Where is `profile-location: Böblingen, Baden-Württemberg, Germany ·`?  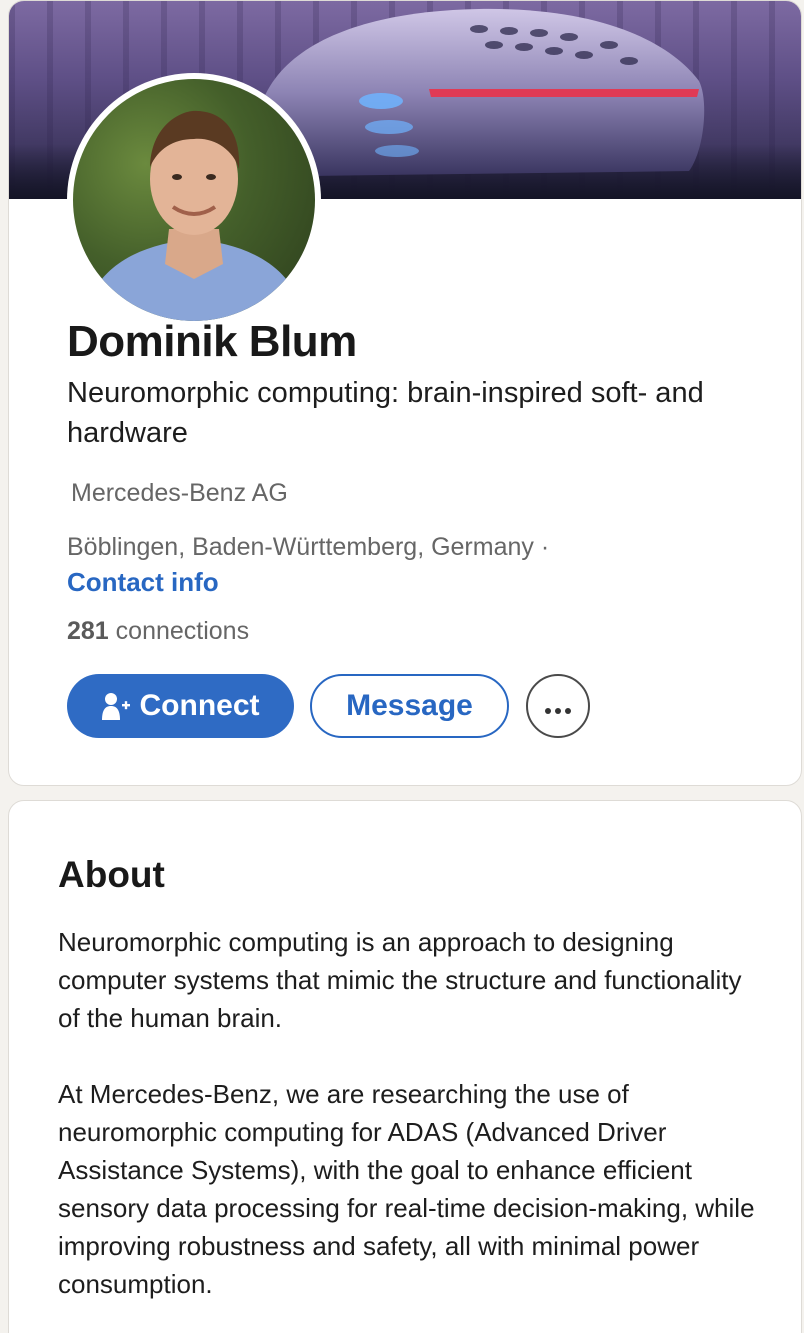 profile-location: Böblingen, Baden-Württemberg, Germany · is located at coordinates (308, 547).